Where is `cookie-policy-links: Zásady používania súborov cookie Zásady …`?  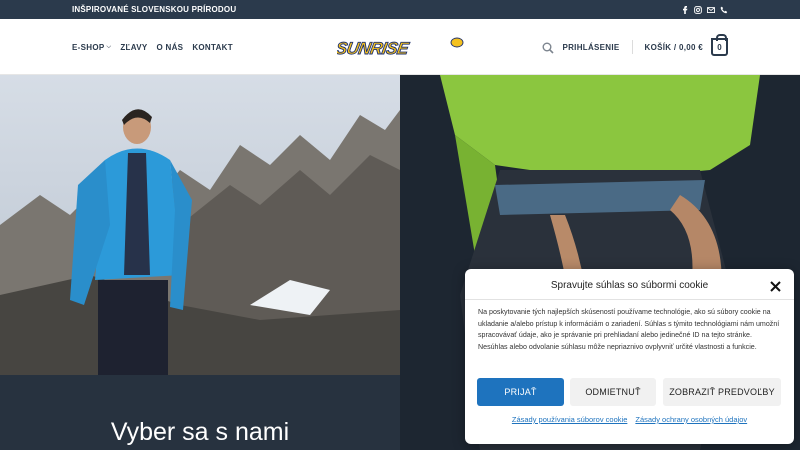 cookie-policy-links: Zásady používania súborov cookie Zásady … is located at coordinates (629, 419).